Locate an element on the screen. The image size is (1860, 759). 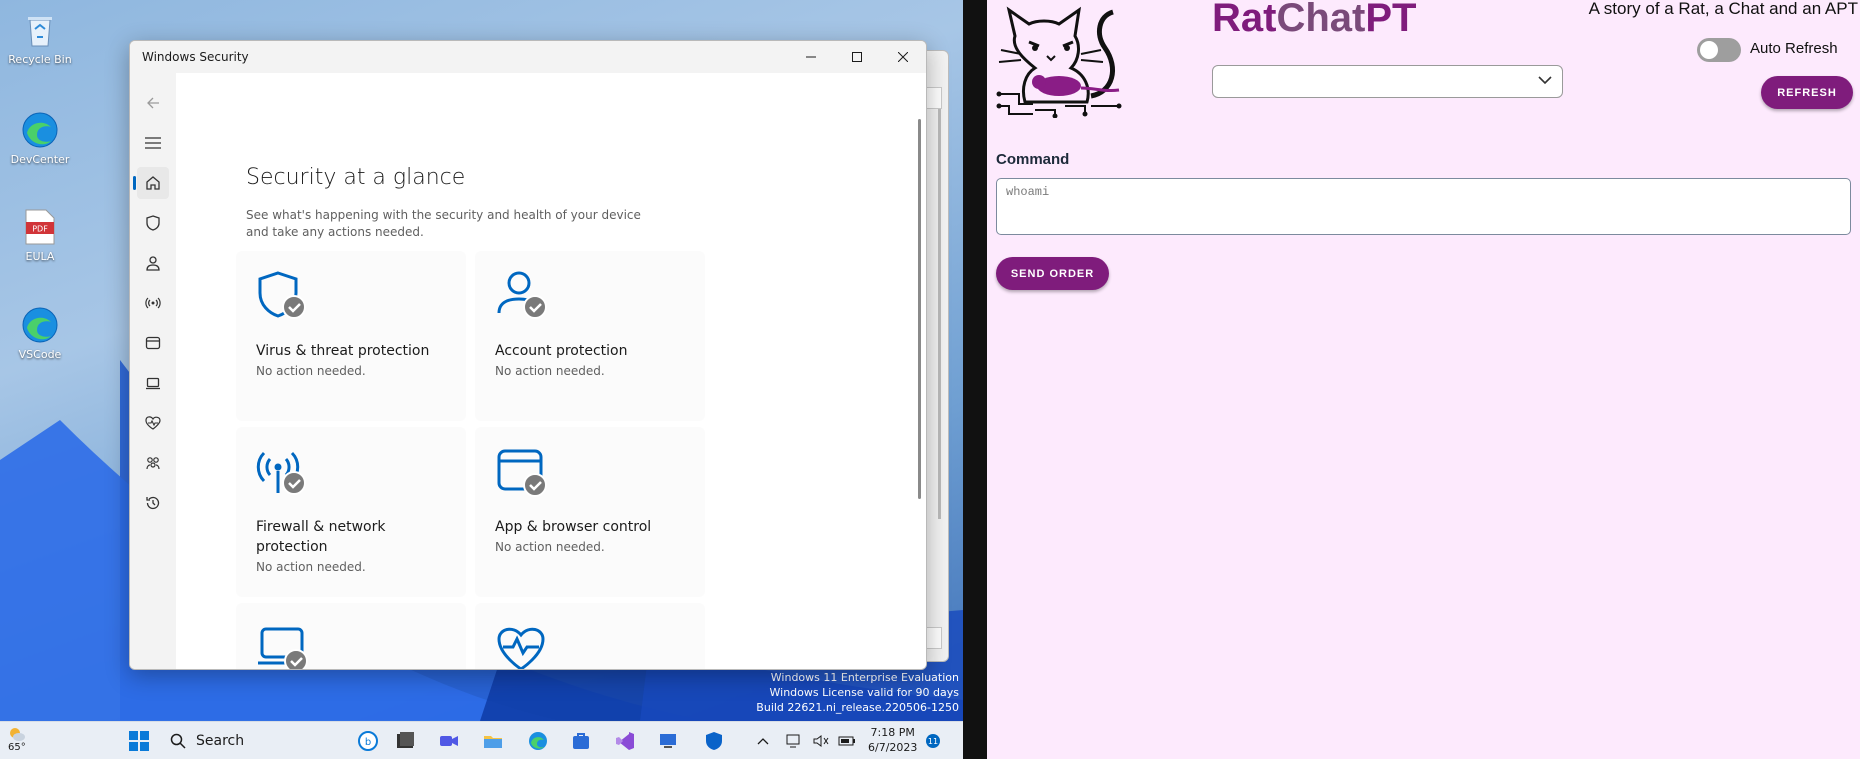
notification-badge: 11 is located at coordinates (933, 741).